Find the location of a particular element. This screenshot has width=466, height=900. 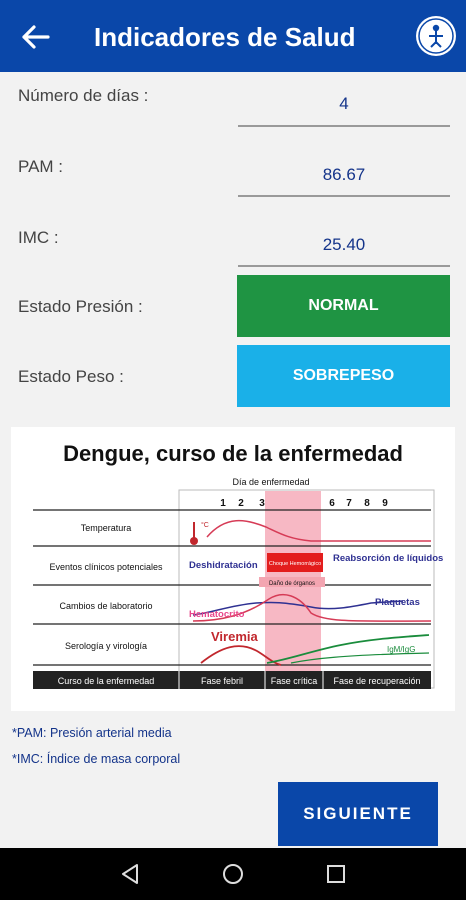

days-value: 4 is located at coordinates (344, 103).